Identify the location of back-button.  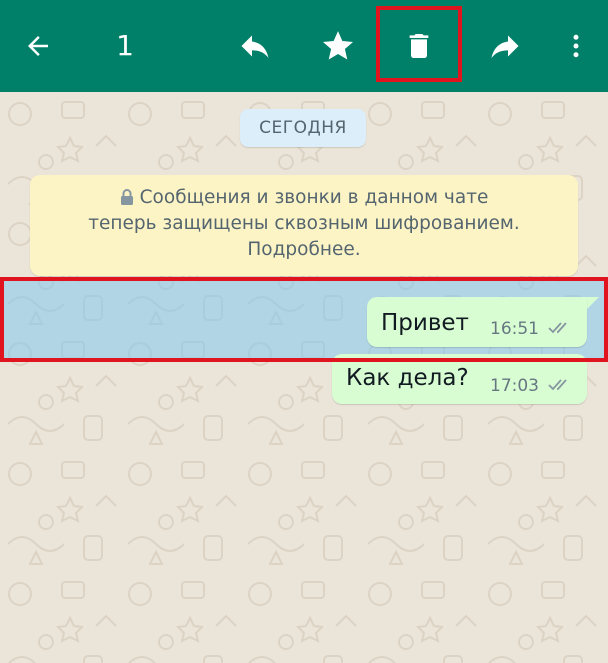
(38, 46).